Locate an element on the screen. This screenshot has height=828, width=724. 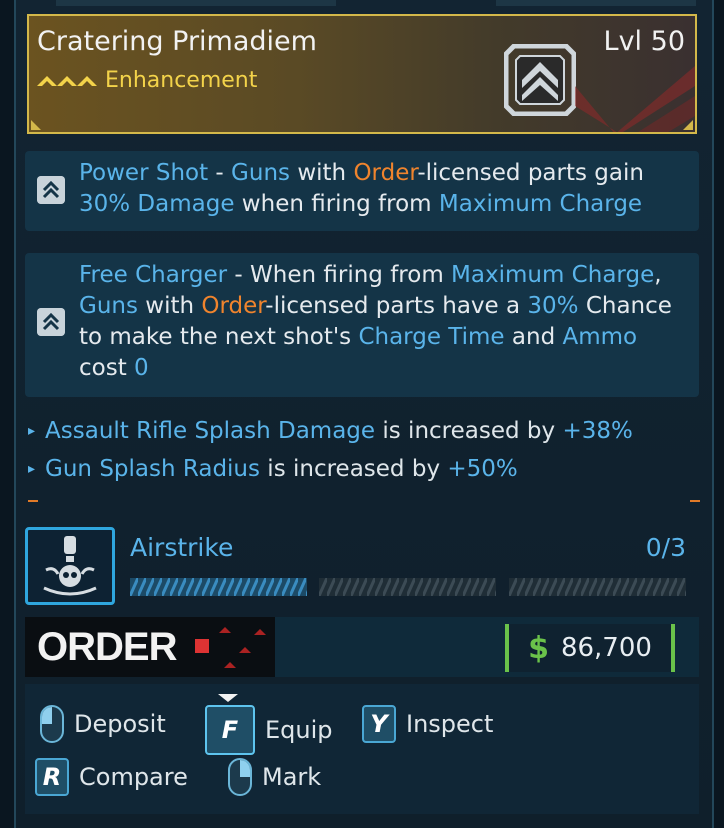
stat-value: +50% is located at coordinates (482, 469).